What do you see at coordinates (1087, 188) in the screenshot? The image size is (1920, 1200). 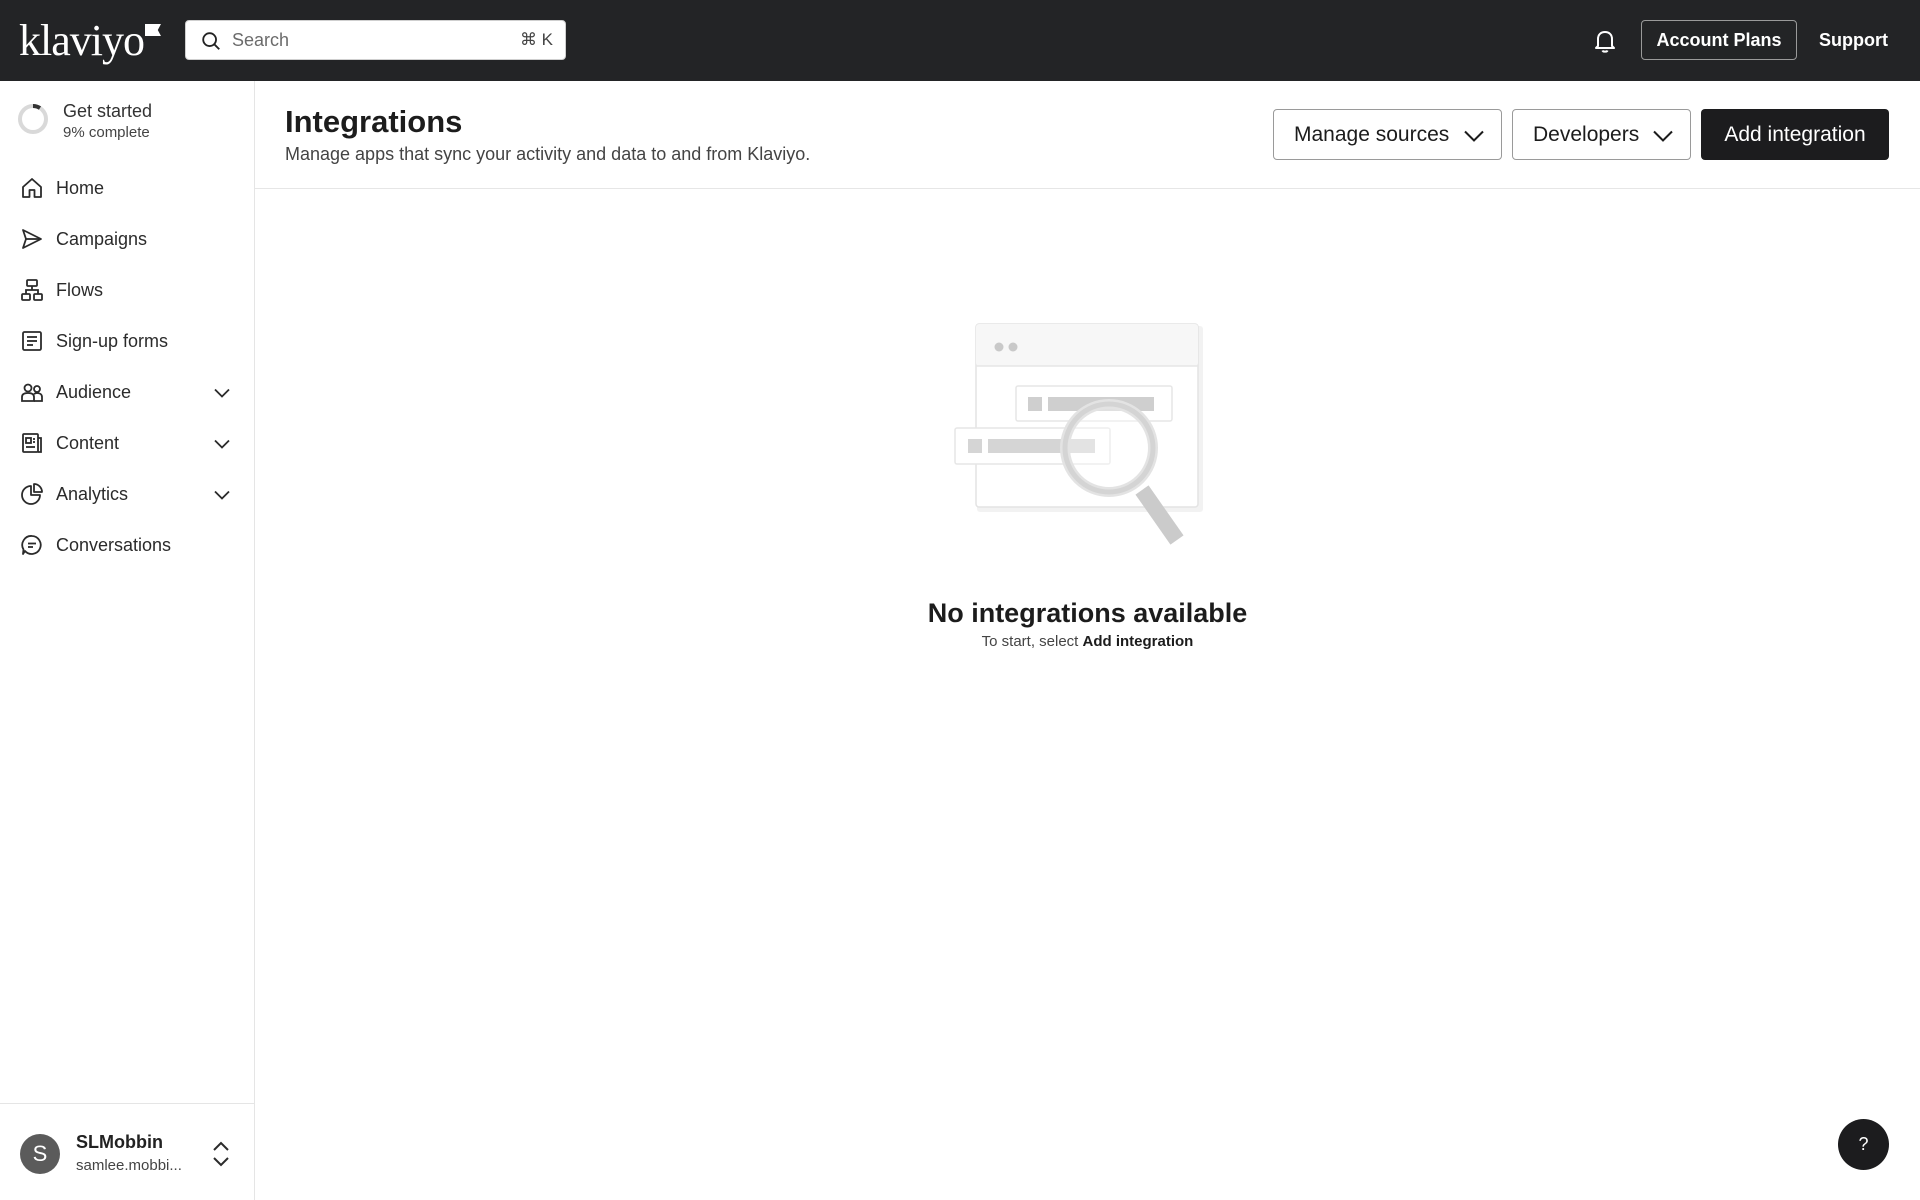 I see `header-divider` at bounding box center [1087, 188].